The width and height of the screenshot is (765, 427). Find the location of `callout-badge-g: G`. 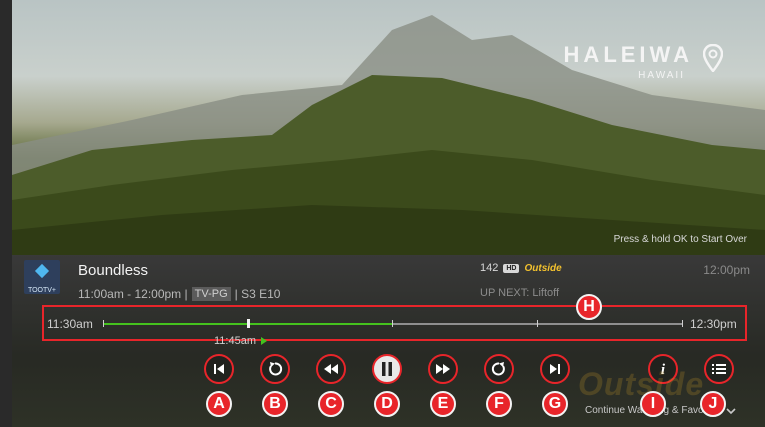

callout-badge-g: G is located at coordinates (555, 404).